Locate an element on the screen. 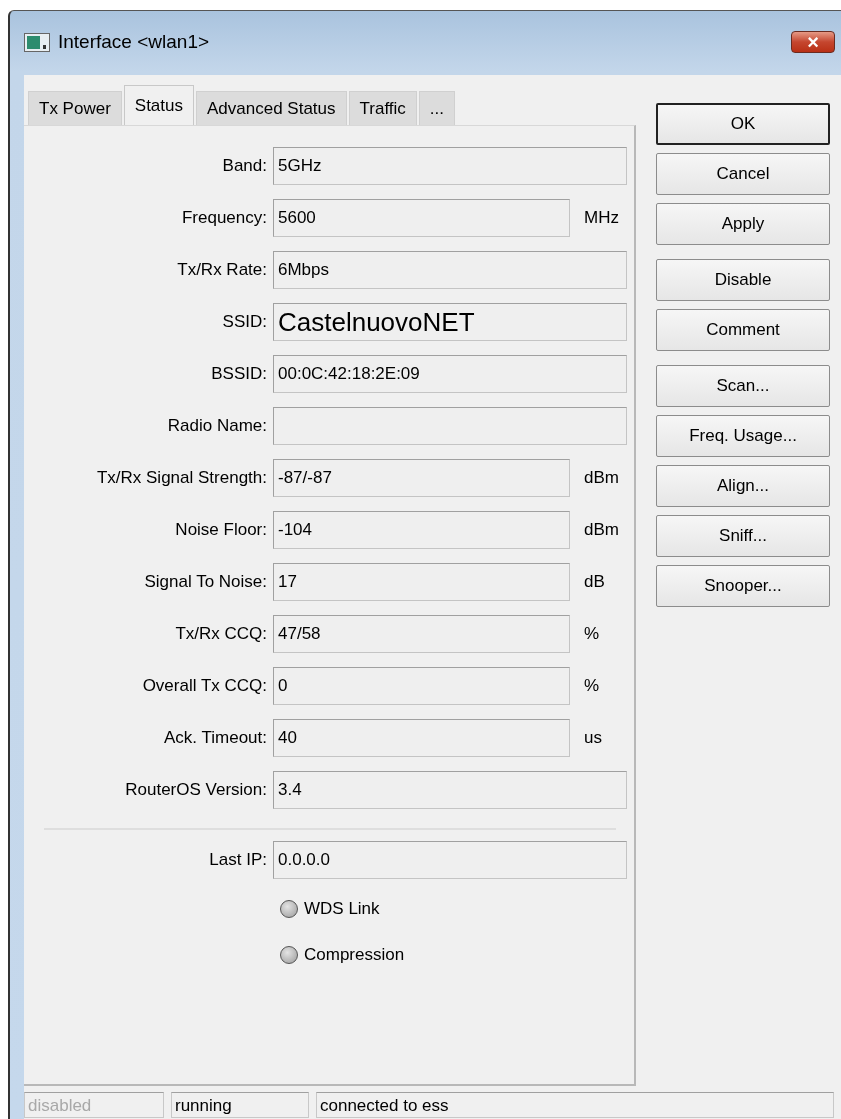  field-label: RouterOS Version: is located at coordinates (196, 790).